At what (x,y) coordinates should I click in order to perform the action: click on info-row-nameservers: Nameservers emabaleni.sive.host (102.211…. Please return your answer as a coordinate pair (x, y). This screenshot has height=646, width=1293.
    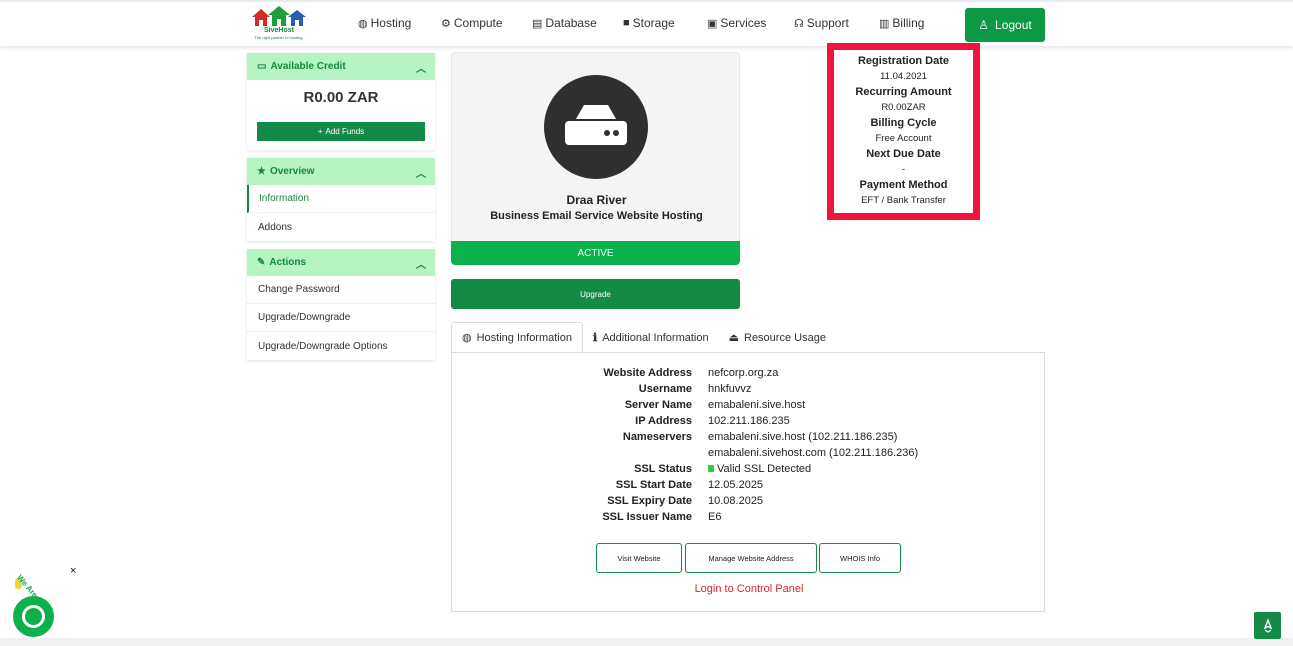
    Looking at the image, I should click on (749, 439).